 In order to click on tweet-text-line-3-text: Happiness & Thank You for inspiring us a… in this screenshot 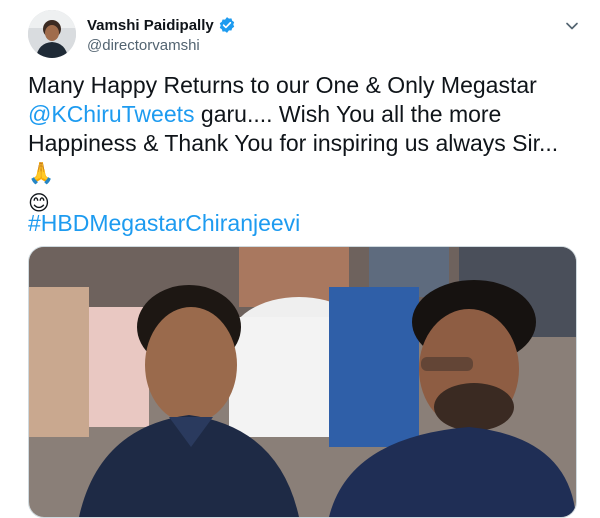, I will do `click(293, 143)`.